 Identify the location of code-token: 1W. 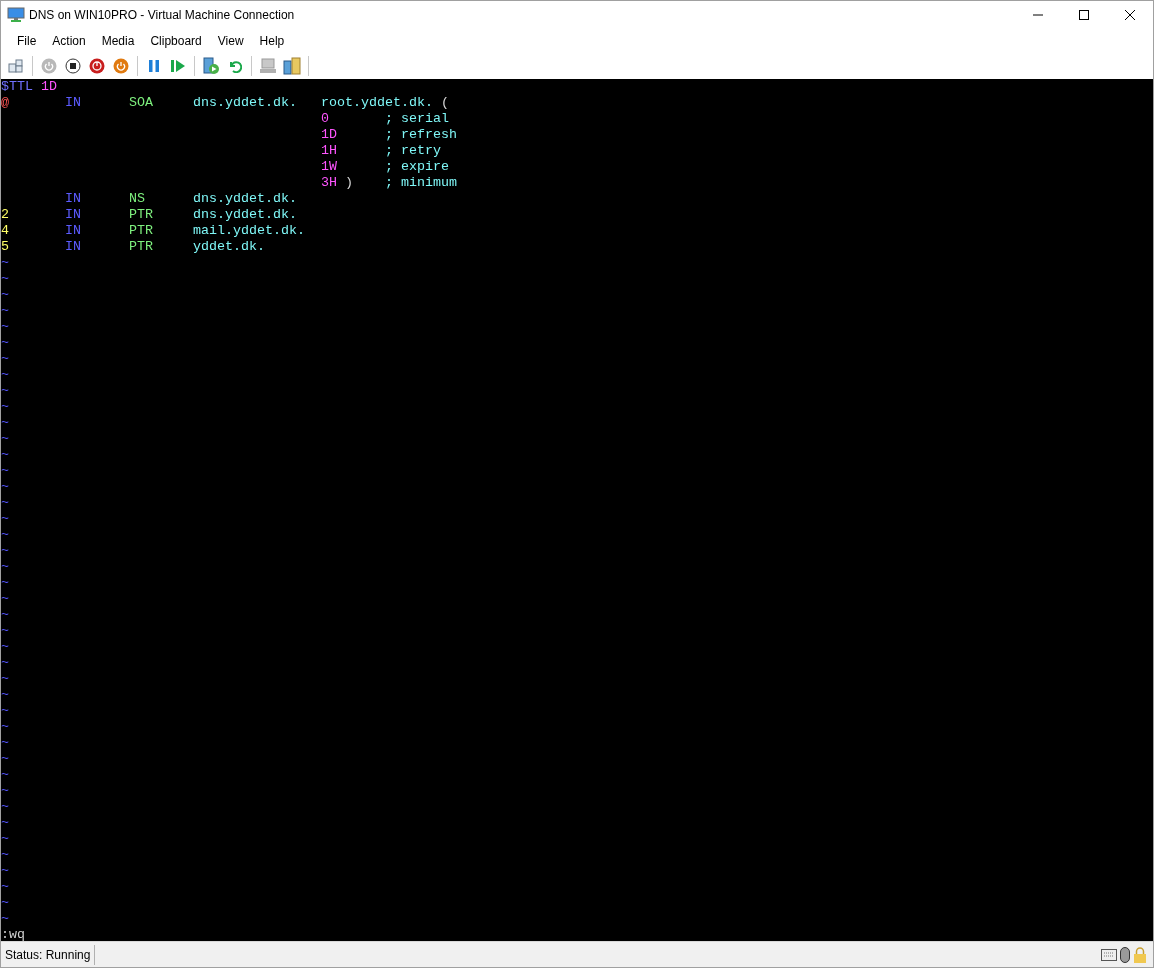
(329, 167).